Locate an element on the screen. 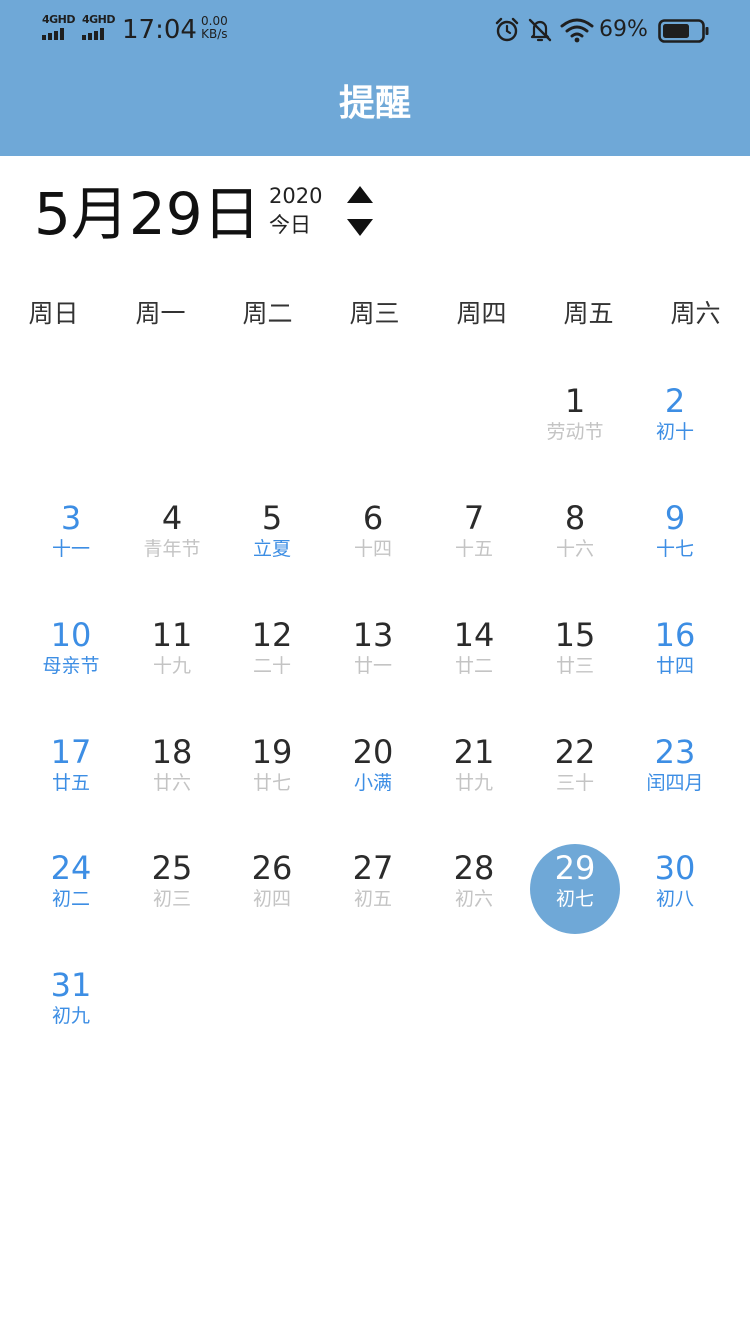  calendar-day-20: 20 小满 is located at coordinates (373, 773).